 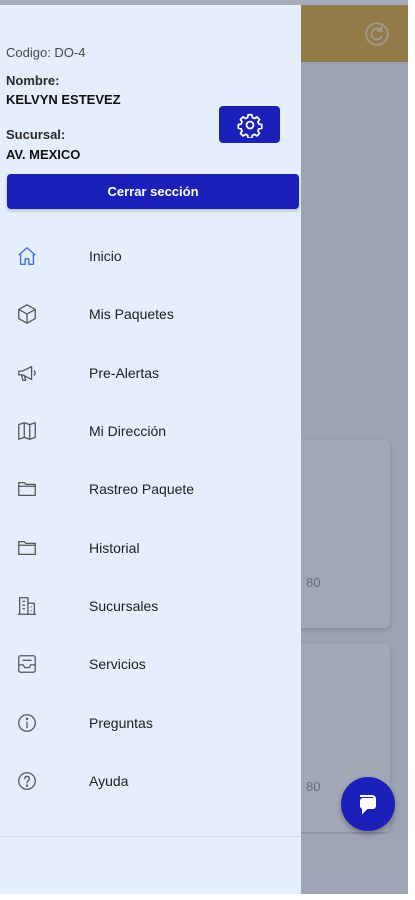 What do you see at coordinates (109, 780) in the screenshot?
I see `menu-item-label: Ayuda` at bounding box center [109, 780].